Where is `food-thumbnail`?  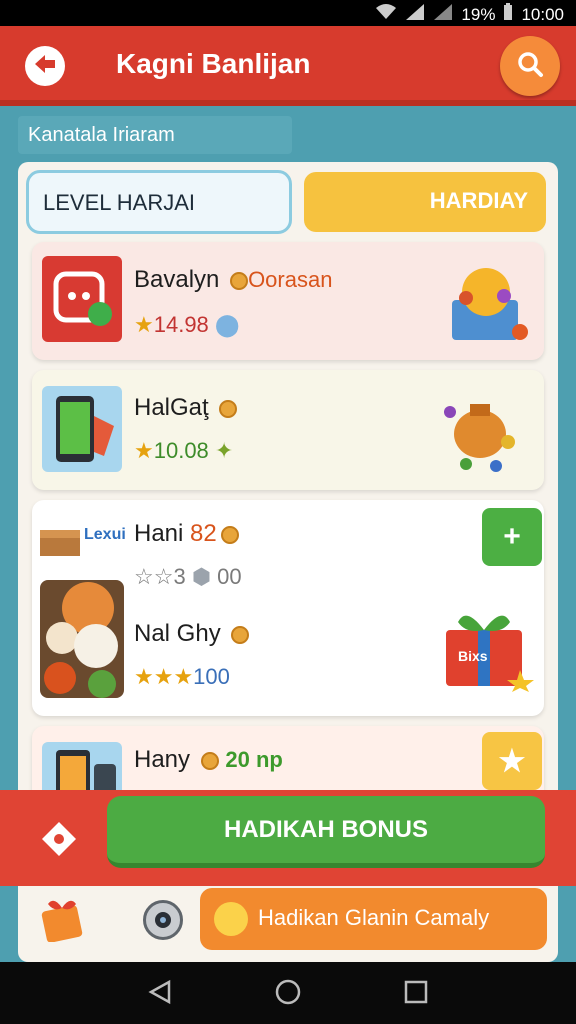 food-thumbnail is located at coordinates (82, 639).